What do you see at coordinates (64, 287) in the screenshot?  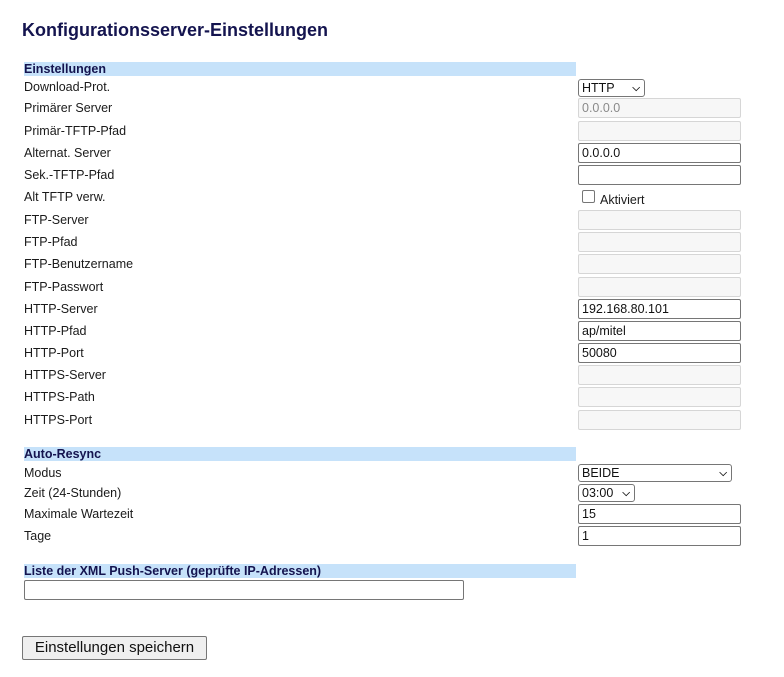 I see `ftp-password-label: FTP-Passwort` at bounding box center [64, 287].